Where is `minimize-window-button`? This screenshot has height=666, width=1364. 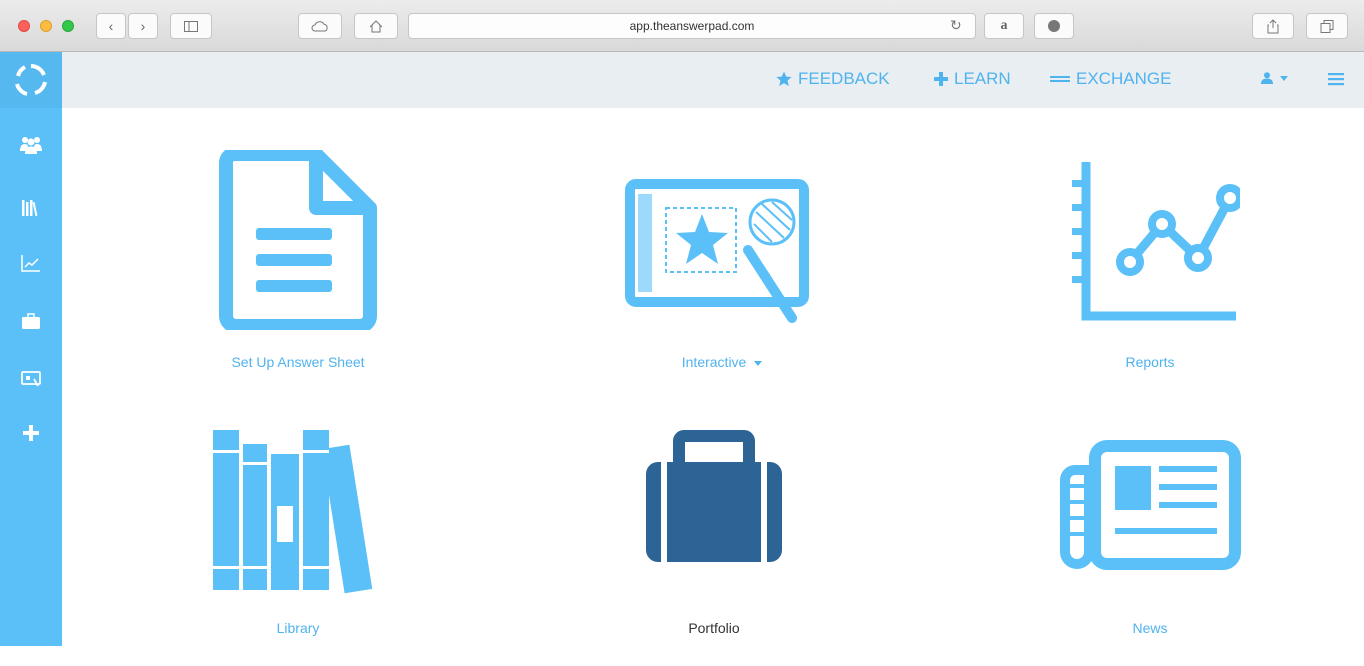 minimize-window-button is located at coordinates (46, 26).